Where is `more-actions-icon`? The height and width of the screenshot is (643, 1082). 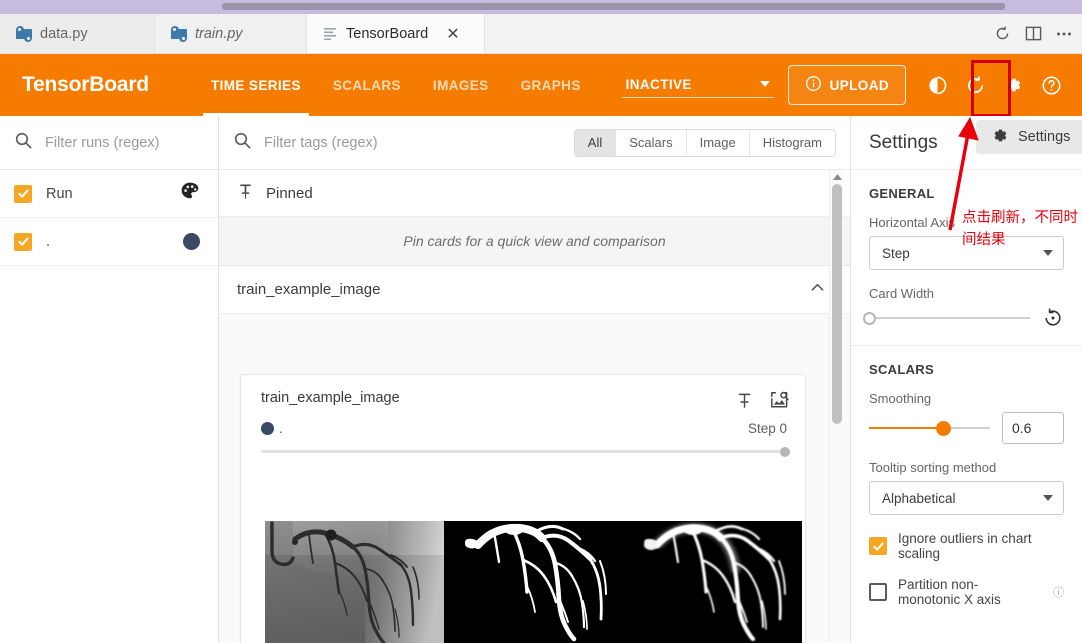
more-actions-icon is located at coordinates (1064, 34).